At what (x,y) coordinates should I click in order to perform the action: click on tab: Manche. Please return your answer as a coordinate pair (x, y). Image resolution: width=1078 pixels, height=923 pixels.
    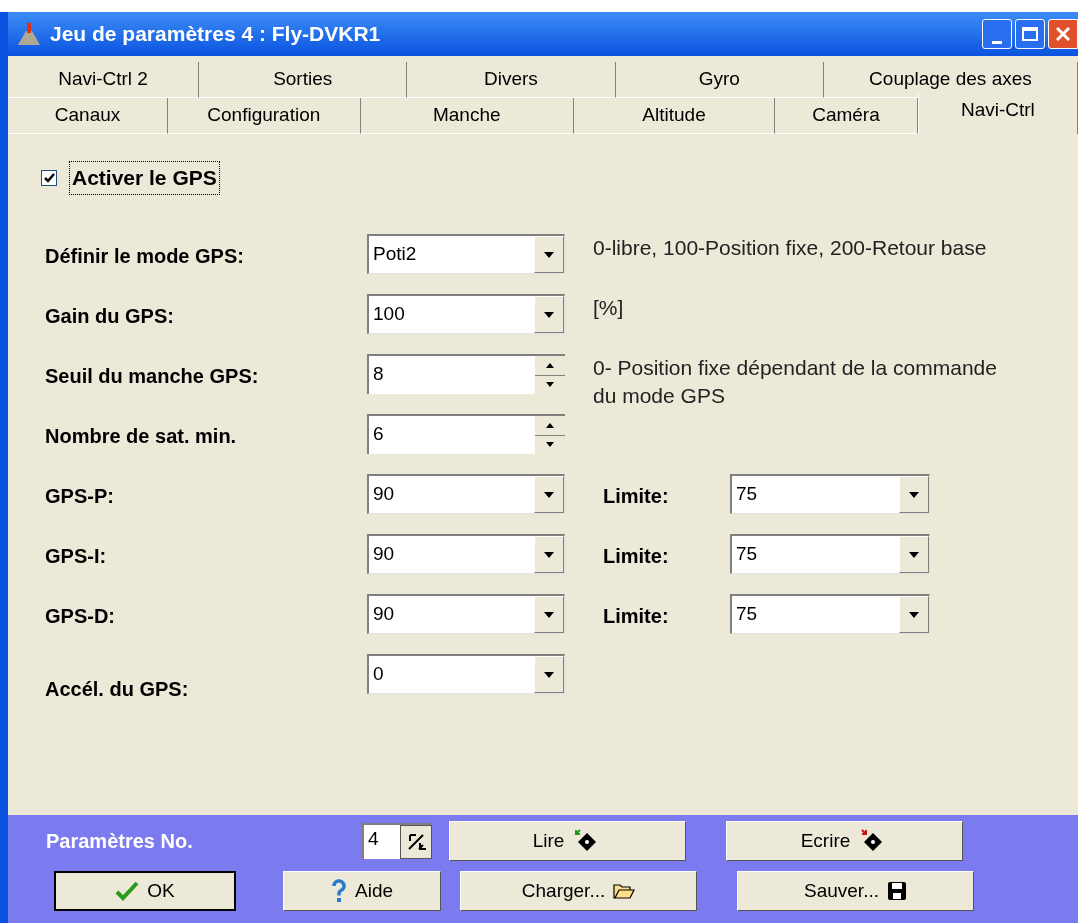
    Looking at the image, I should click on (467, 116).